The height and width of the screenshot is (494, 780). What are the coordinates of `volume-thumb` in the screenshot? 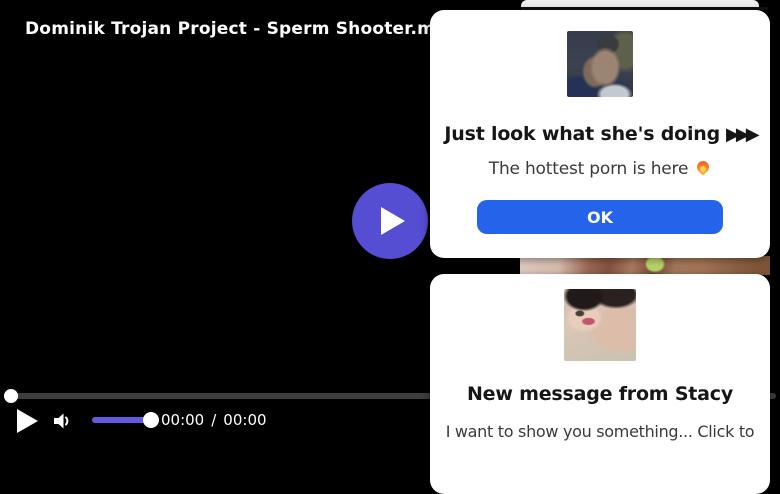 It's located at (151, 420).